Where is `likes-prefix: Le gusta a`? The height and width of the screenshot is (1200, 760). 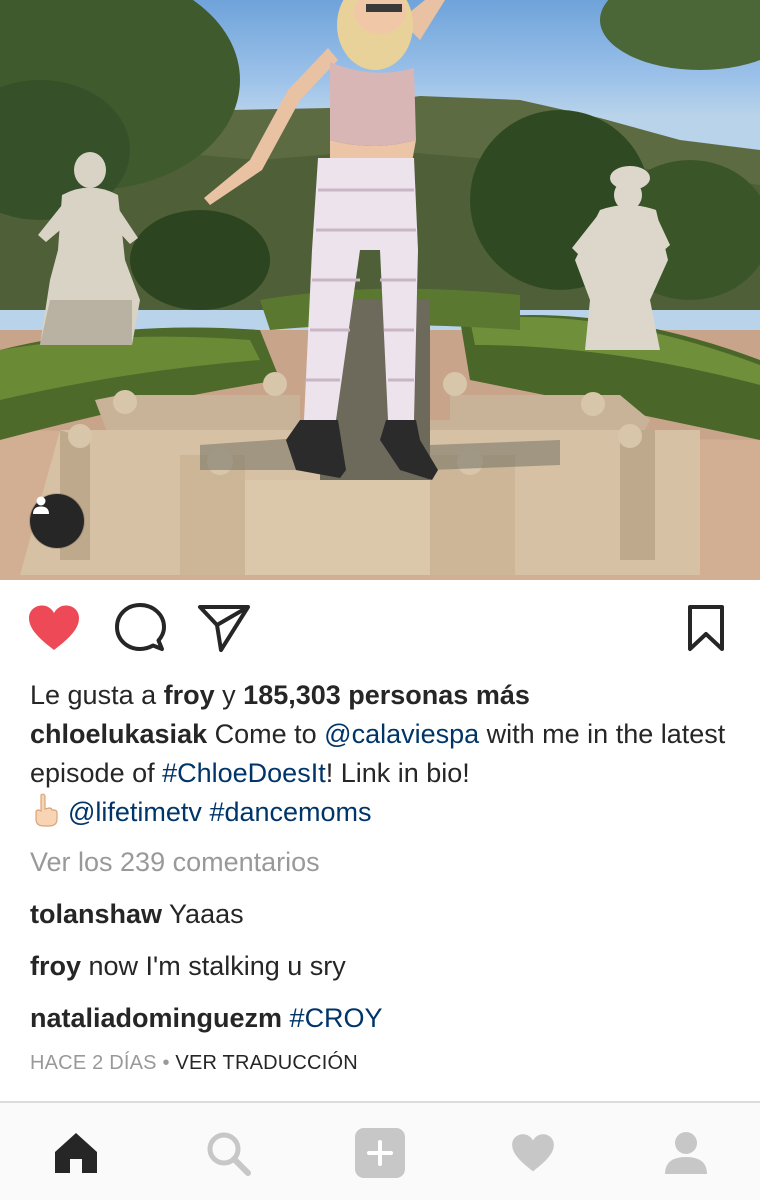 likes-prefix: Le gusta a is located at coordinates (93, 695).